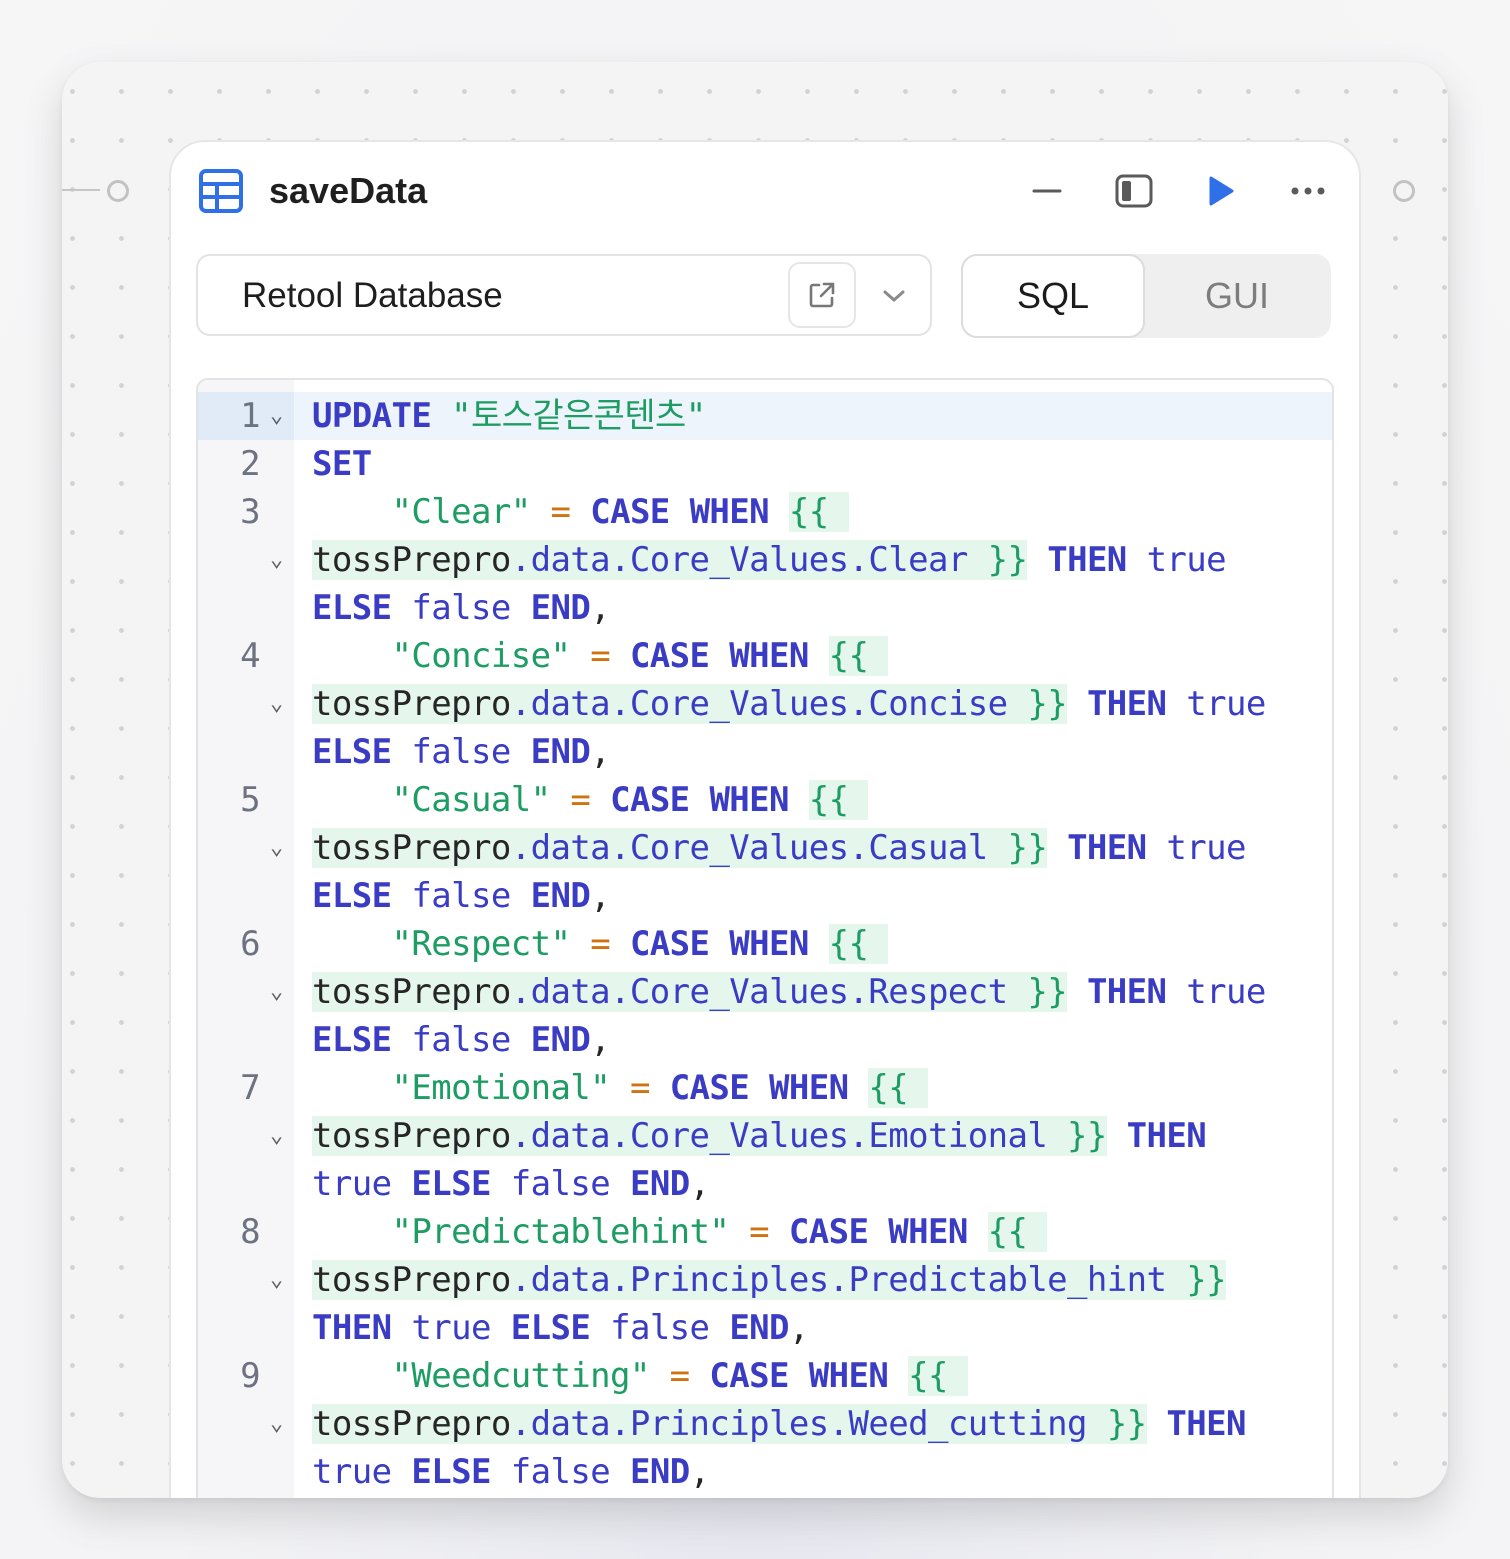 The height and width of the screenshot is (1559, 1510). What do you see at coordinates (564, 656) in the screenshot?
I see `code-line: 4 "Concise" = CASE WHEN {{` at bounding box center [564, 656].